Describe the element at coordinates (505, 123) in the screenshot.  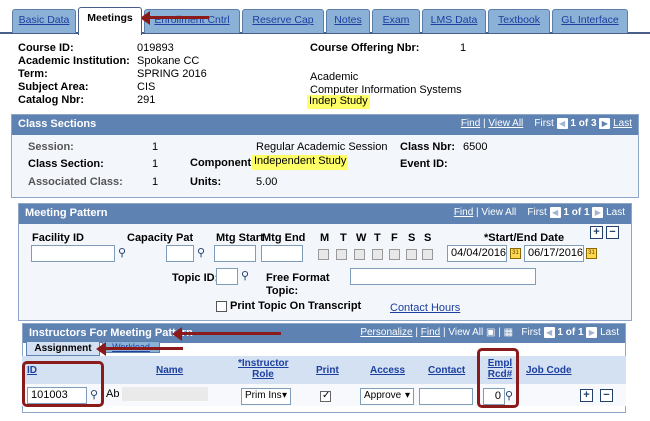
I see `class-sections-view-all-link: View All` at that location.